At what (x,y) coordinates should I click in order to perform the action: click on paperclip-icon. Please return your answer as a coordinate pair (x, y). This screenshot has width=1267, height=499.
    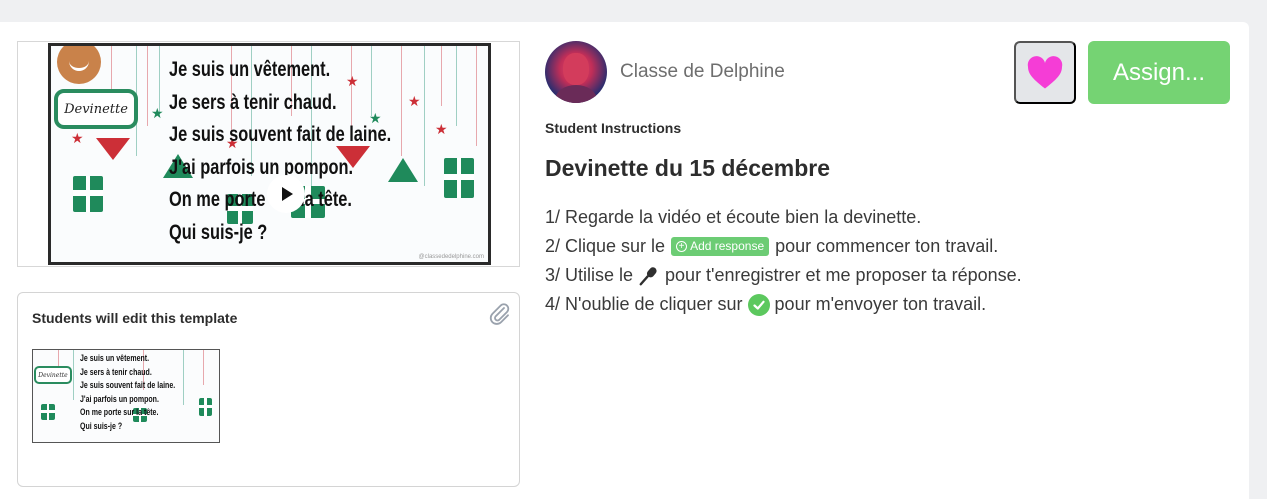
    Looking at the image, I should click on (499, 313).